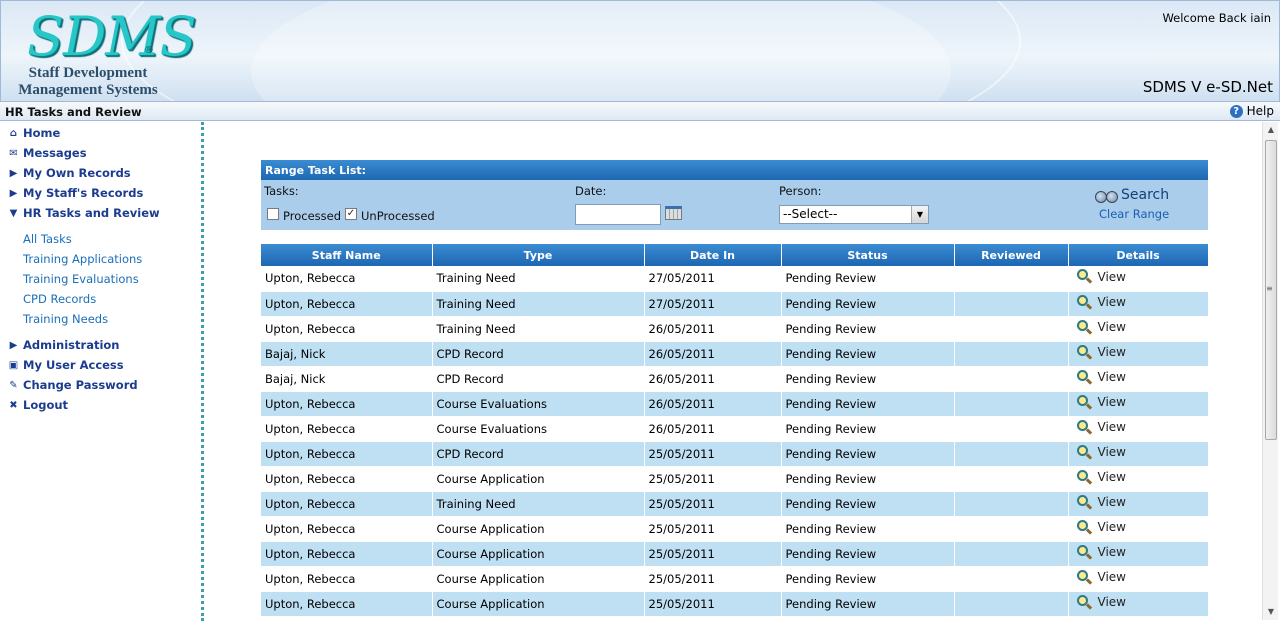  What do you see at coordinates (38, 405) in the screenshot?
I see `sidebar-item-logout: ✖ Logout` at bounding box center [38, 405].